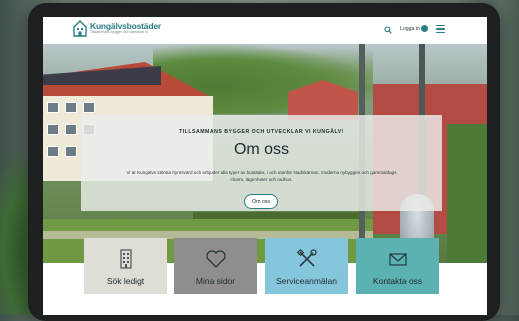 This screenshot has width=519, height=321. I want to click on hero-title: Om oss, so click(261, 149).